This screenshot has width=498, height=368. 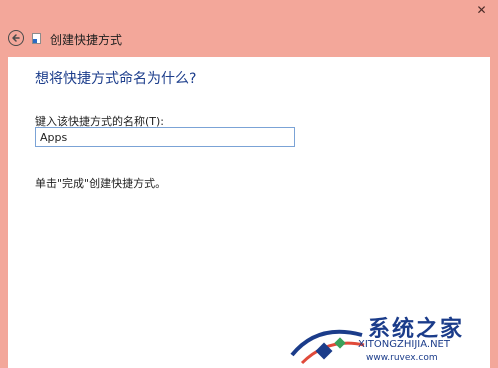 I want to click on back-arrow-icon, so click(x=16, y=38).